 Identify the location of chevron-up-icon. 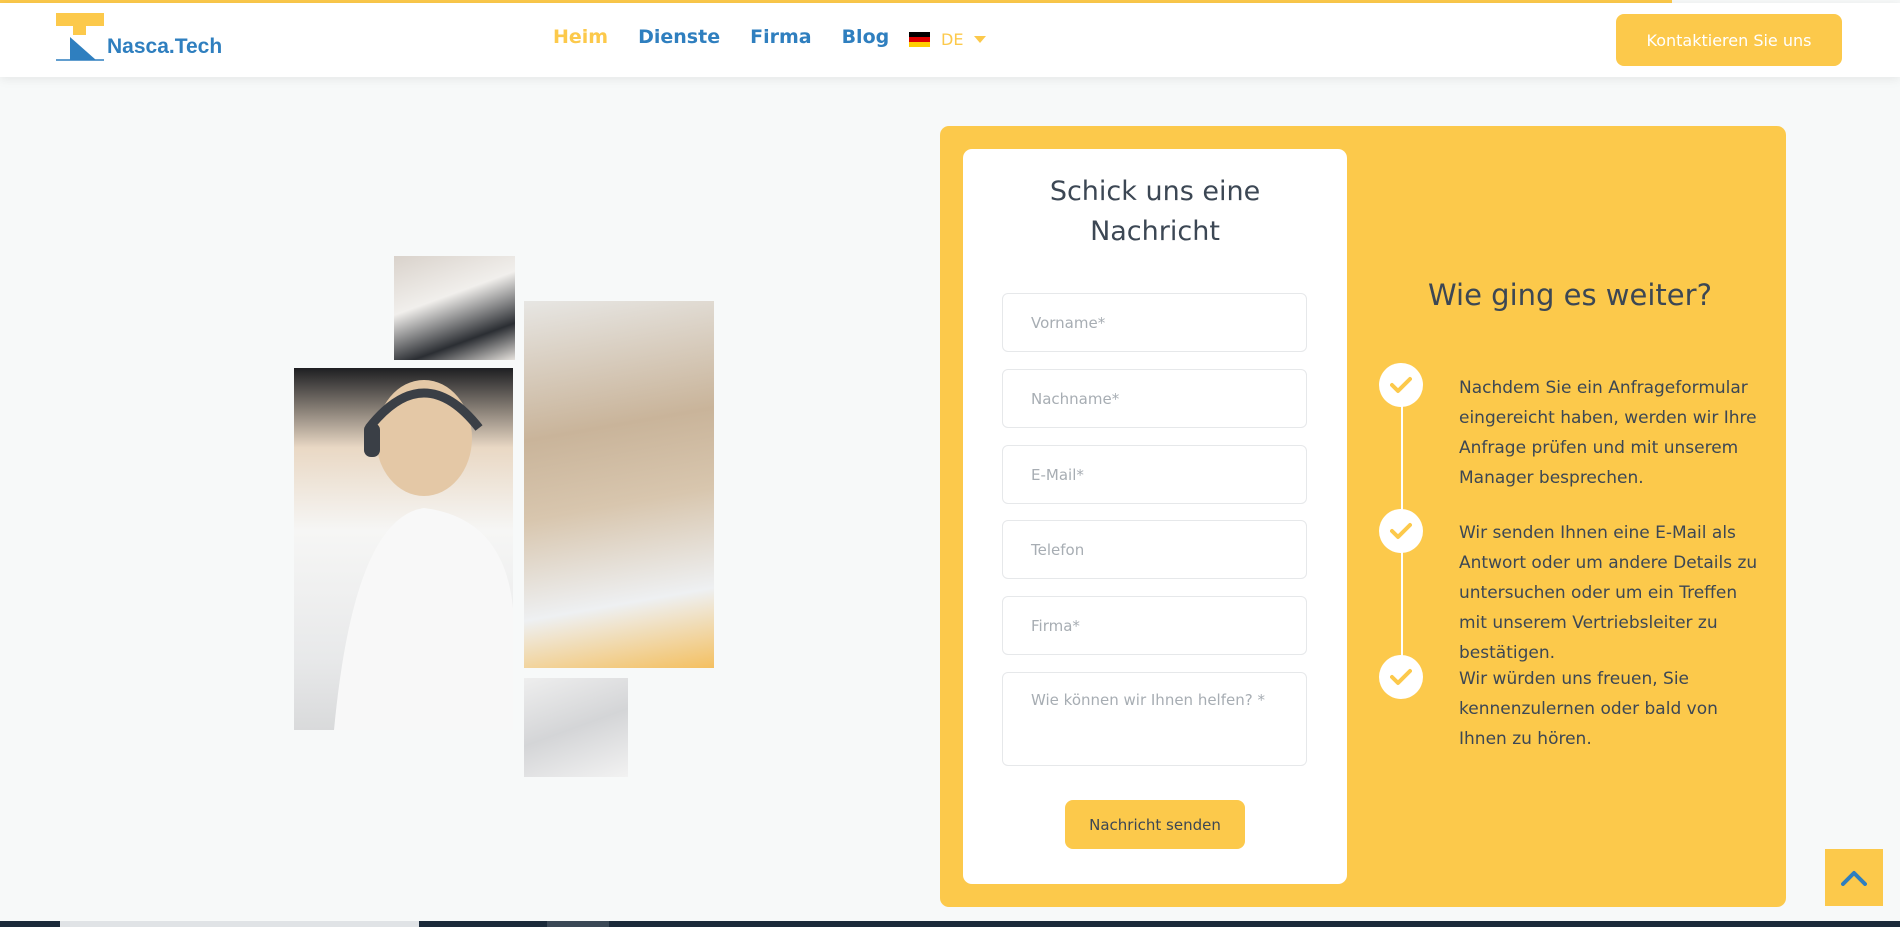
(1854, 878).